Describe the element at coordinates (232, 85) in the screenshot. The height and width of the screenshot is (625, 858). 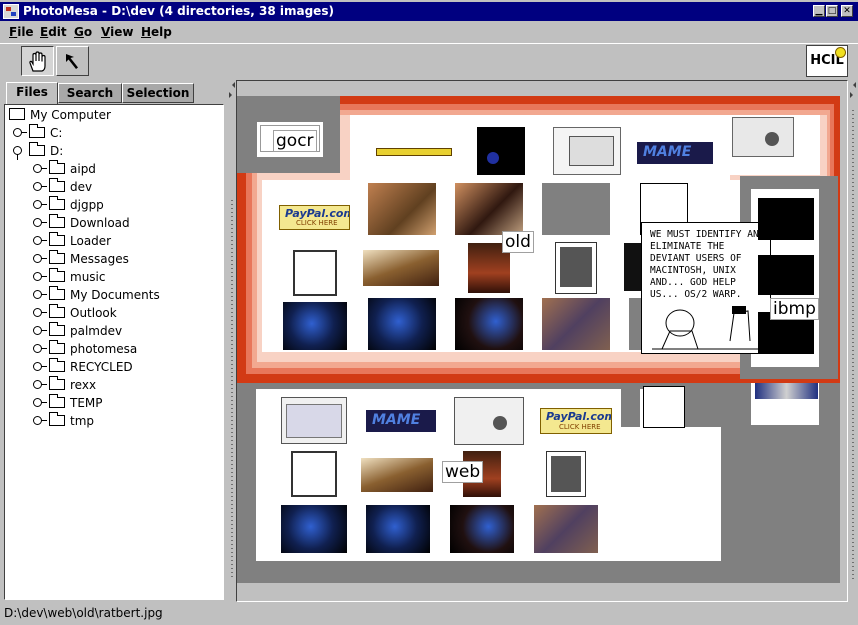
I see `collapse-left-arrow-icon` at that location.